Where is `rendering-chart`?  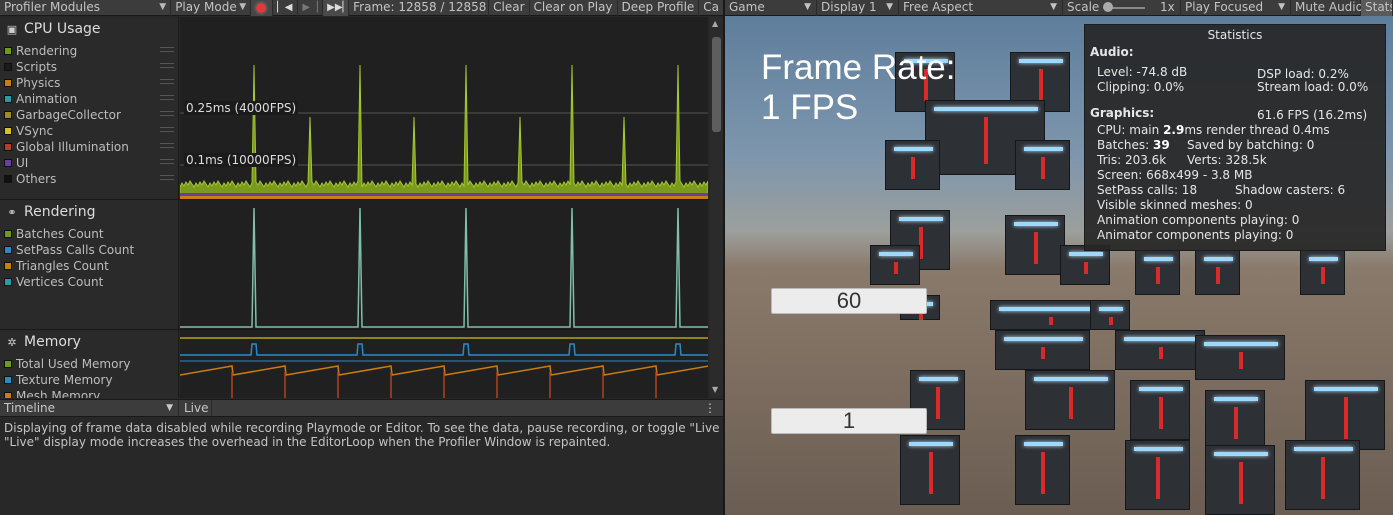 rendering-chart is located at coordinates (444, 264).